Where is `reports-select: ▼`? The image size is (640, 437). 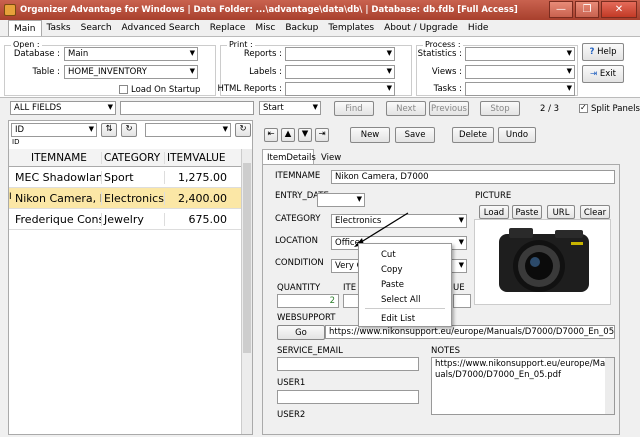 reports-select: ▼ is located at coordinates (340, 54).